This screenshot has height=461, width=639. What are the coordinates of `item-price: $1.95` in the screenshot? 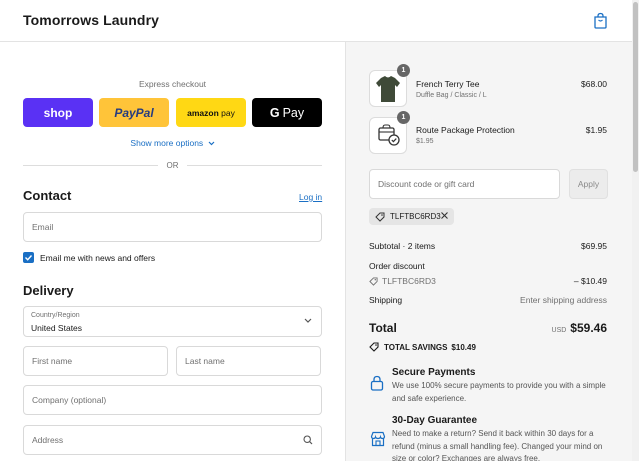 It's located at (596, 130).